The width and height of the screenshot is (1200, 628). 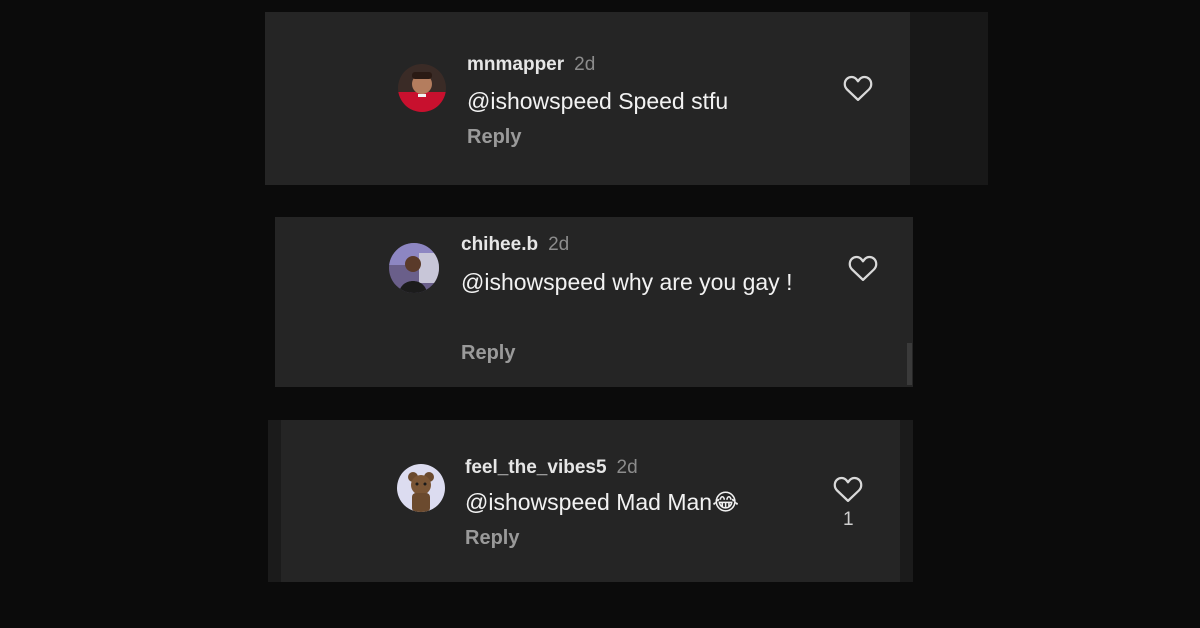 I want to click on person-photo-avatar-icon, so click(x=414, y=268).